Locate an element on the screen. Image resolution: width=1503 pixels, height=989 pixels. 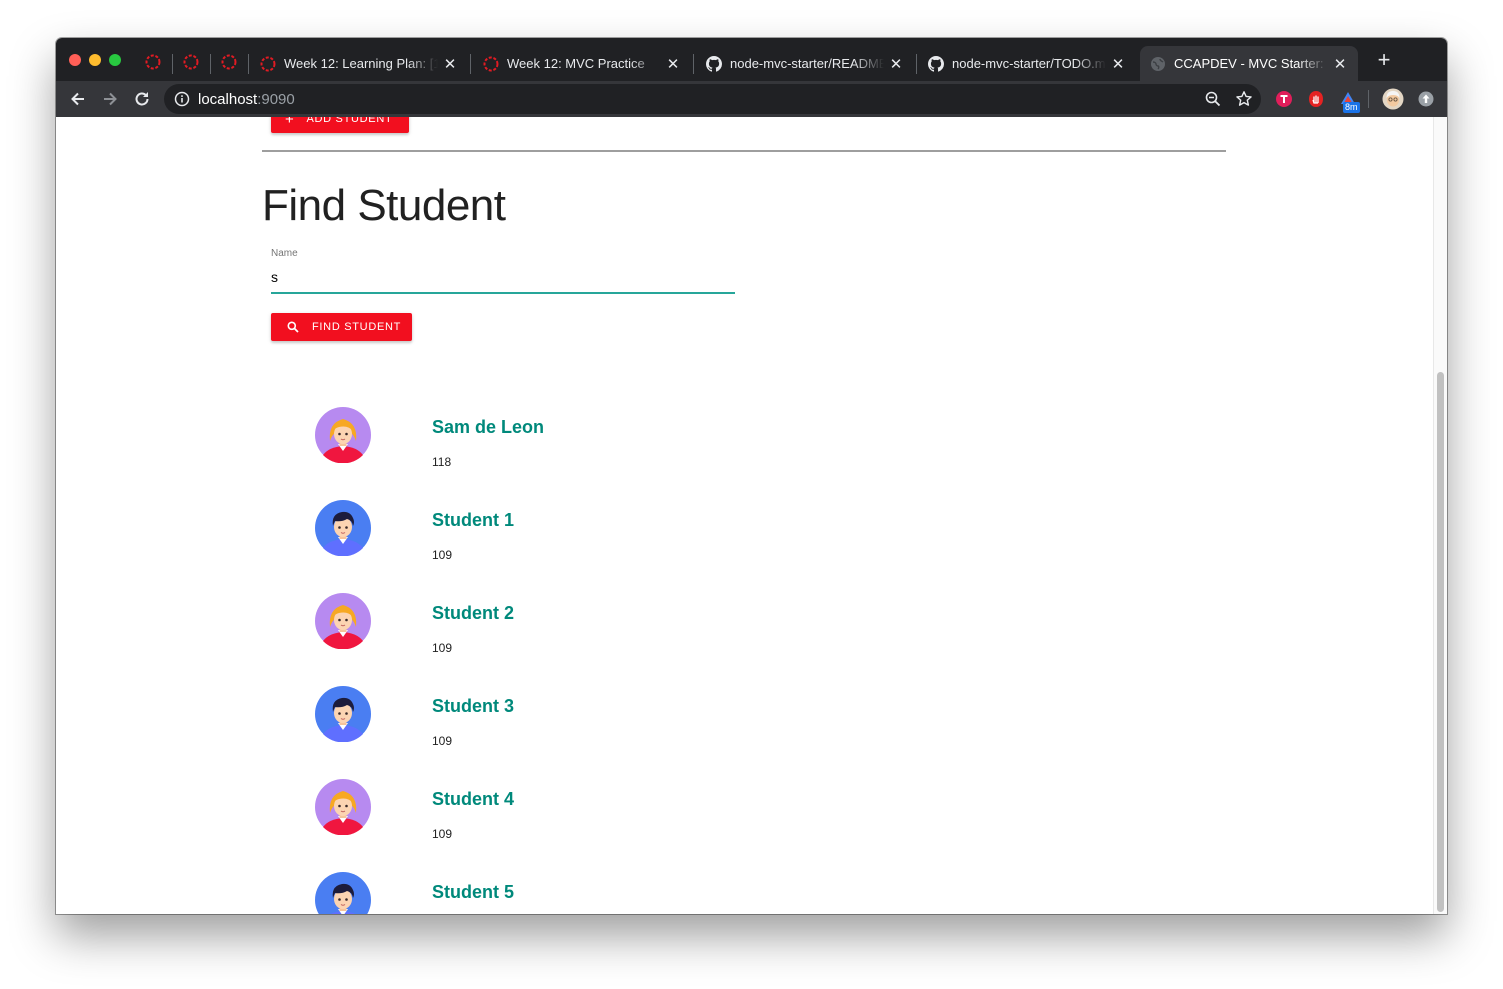
tab-todo: node-mvc-starter/TODO.mc ✕ is located at coordinates (1027, 63).